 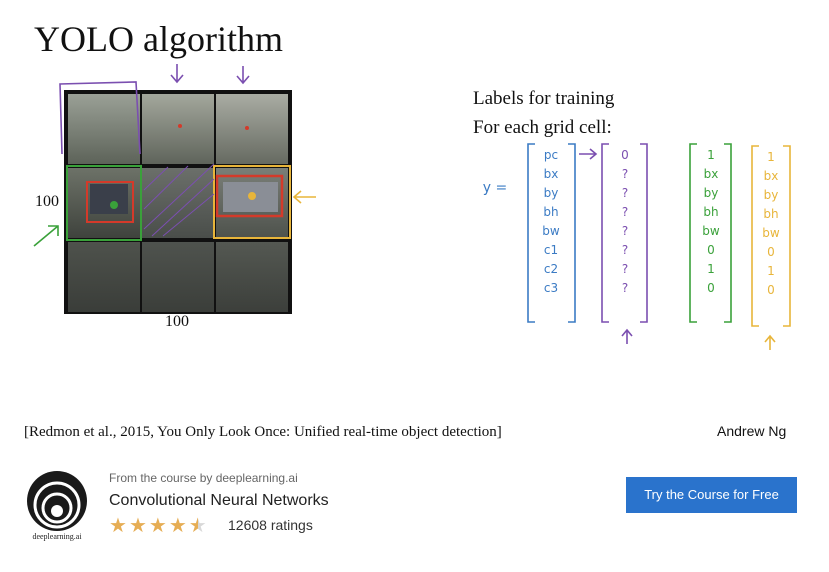 I want to click on vector-entry: c1, so click(x=551, y=250).